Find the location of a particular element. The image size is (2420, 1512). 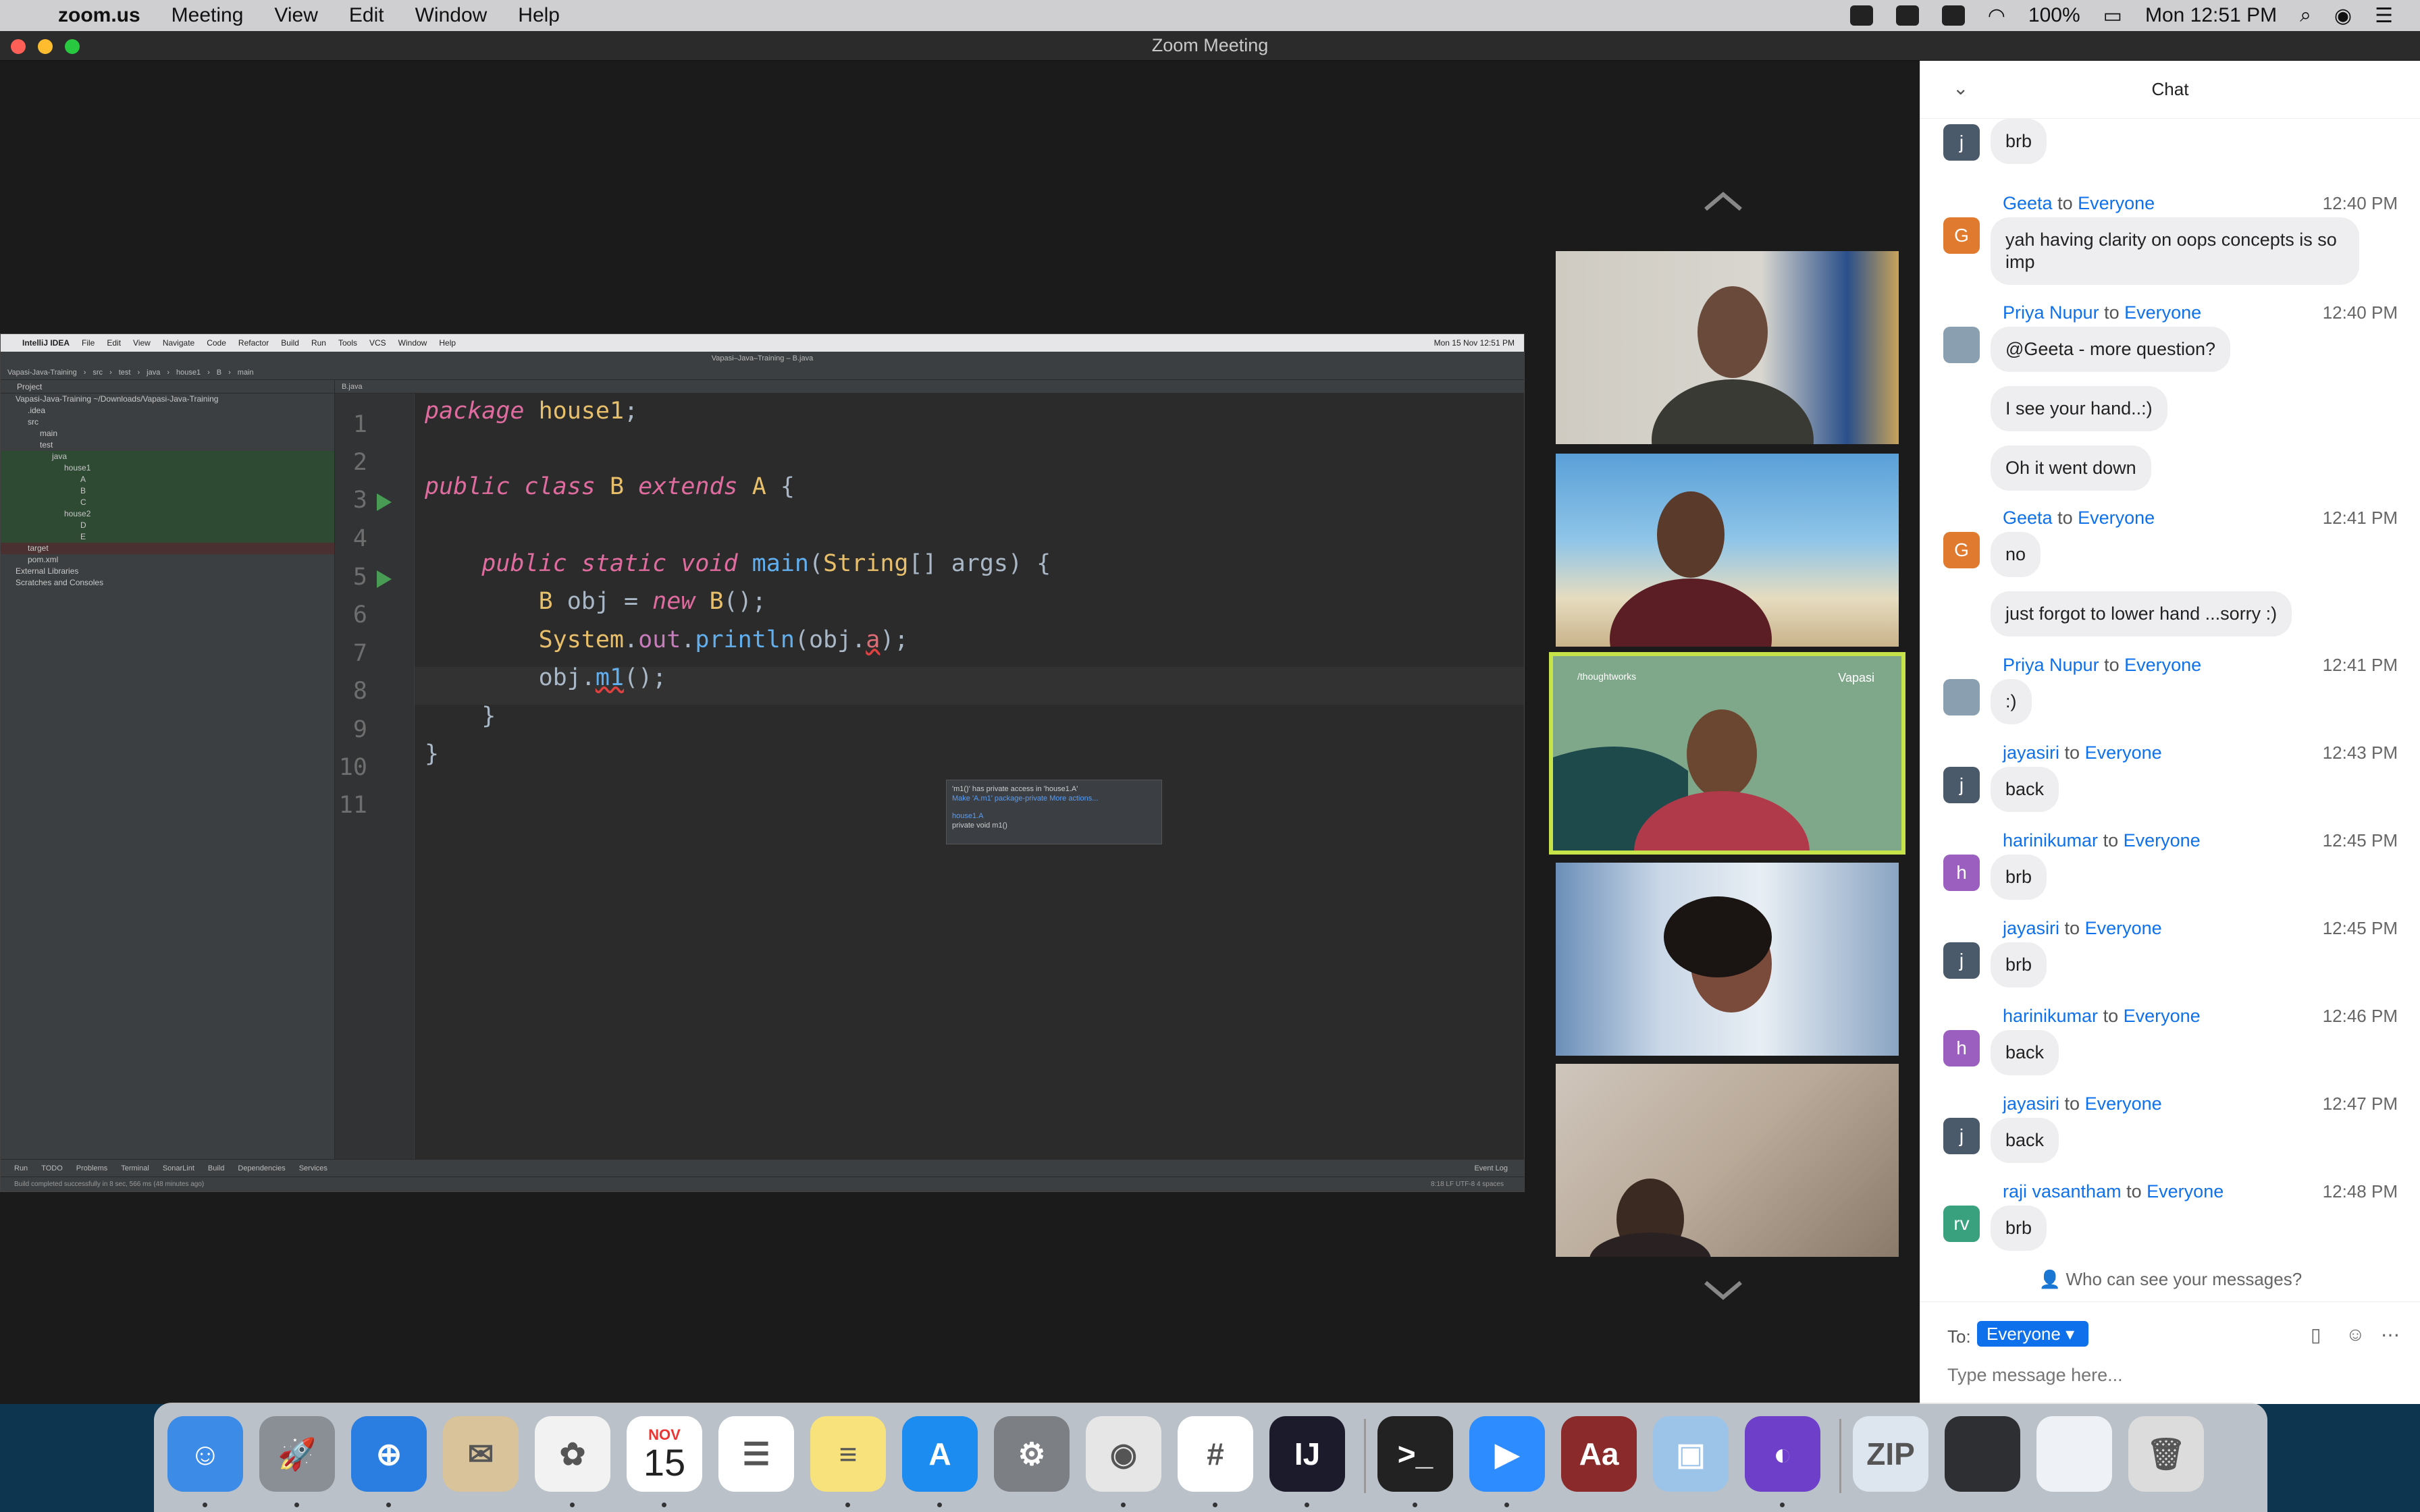

message-bubble: no is located at coordinates (2016, 554).